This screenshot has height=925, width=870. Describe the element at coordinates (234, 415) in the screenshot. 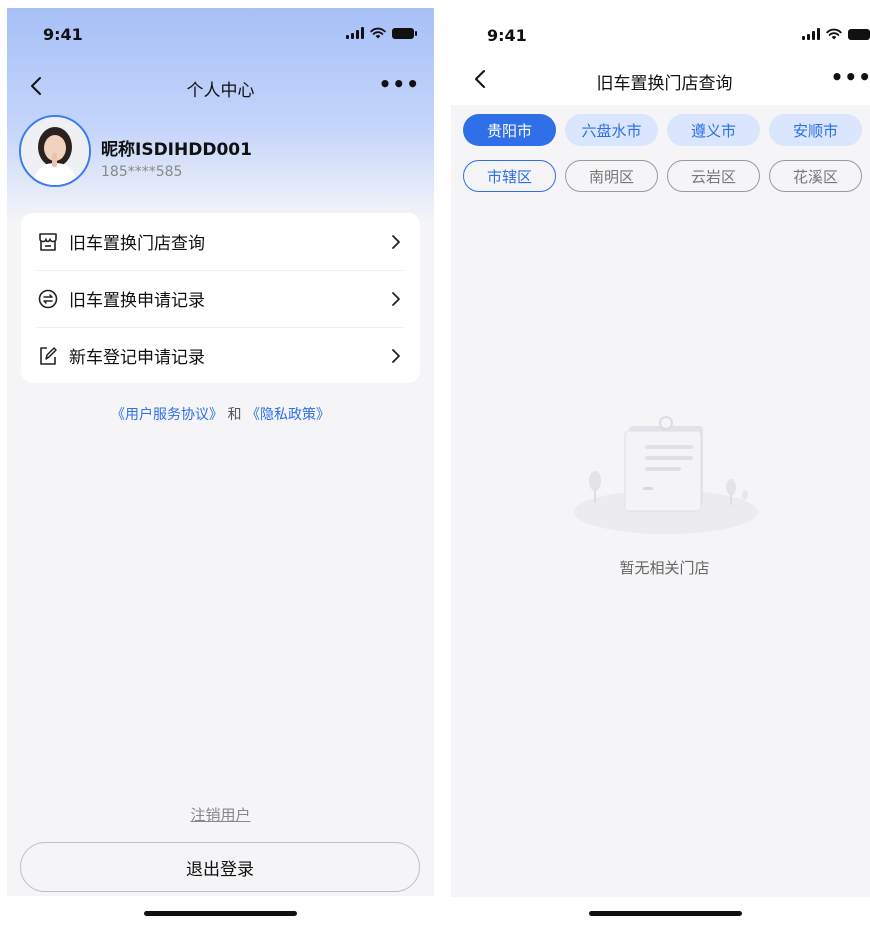

I see `agreement-connector: 和` at that location.